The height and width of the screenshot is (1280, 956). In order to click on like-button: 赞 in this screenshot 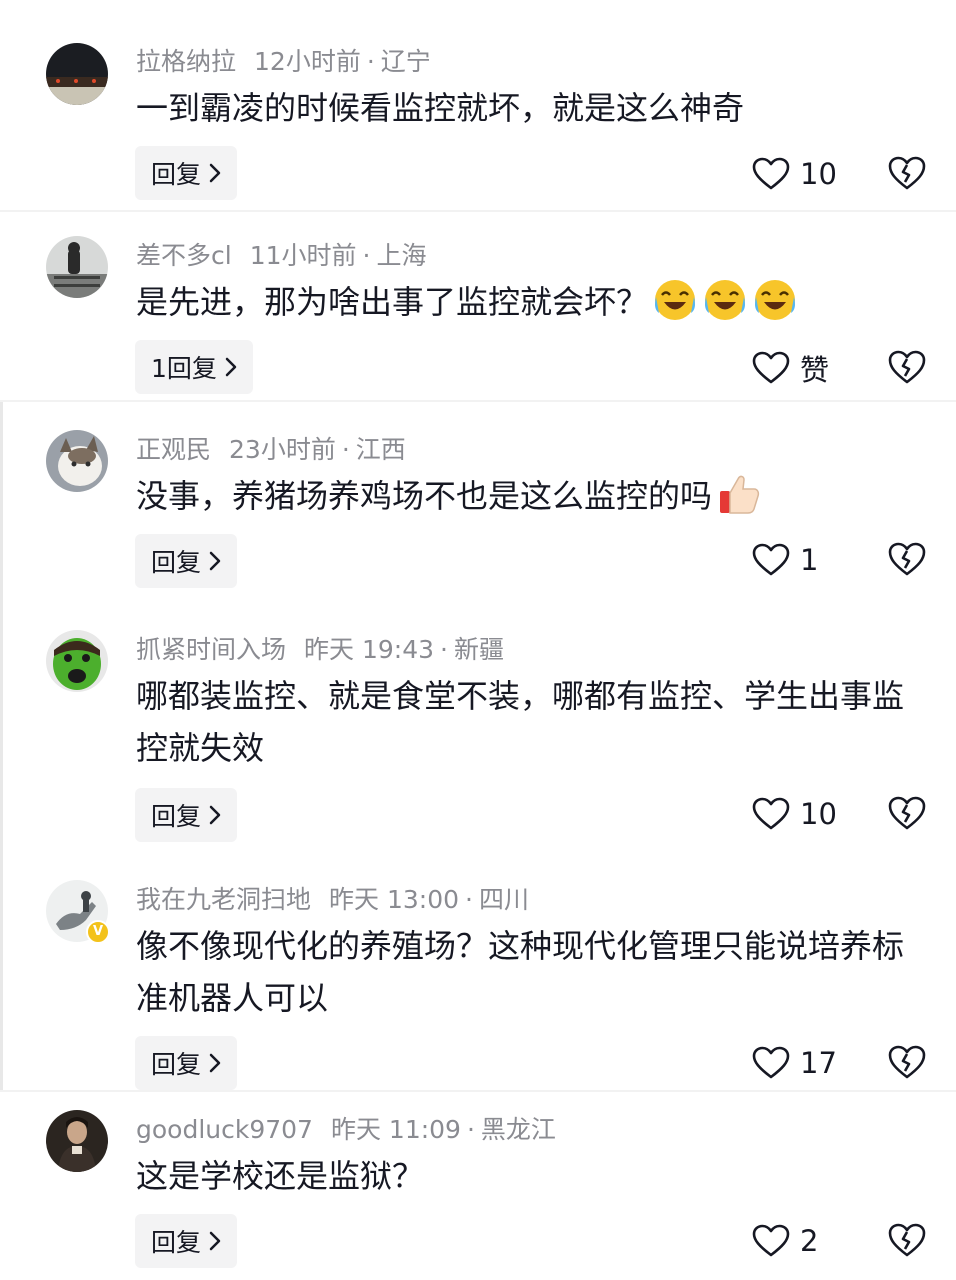, I will do `click(790, 368)`.